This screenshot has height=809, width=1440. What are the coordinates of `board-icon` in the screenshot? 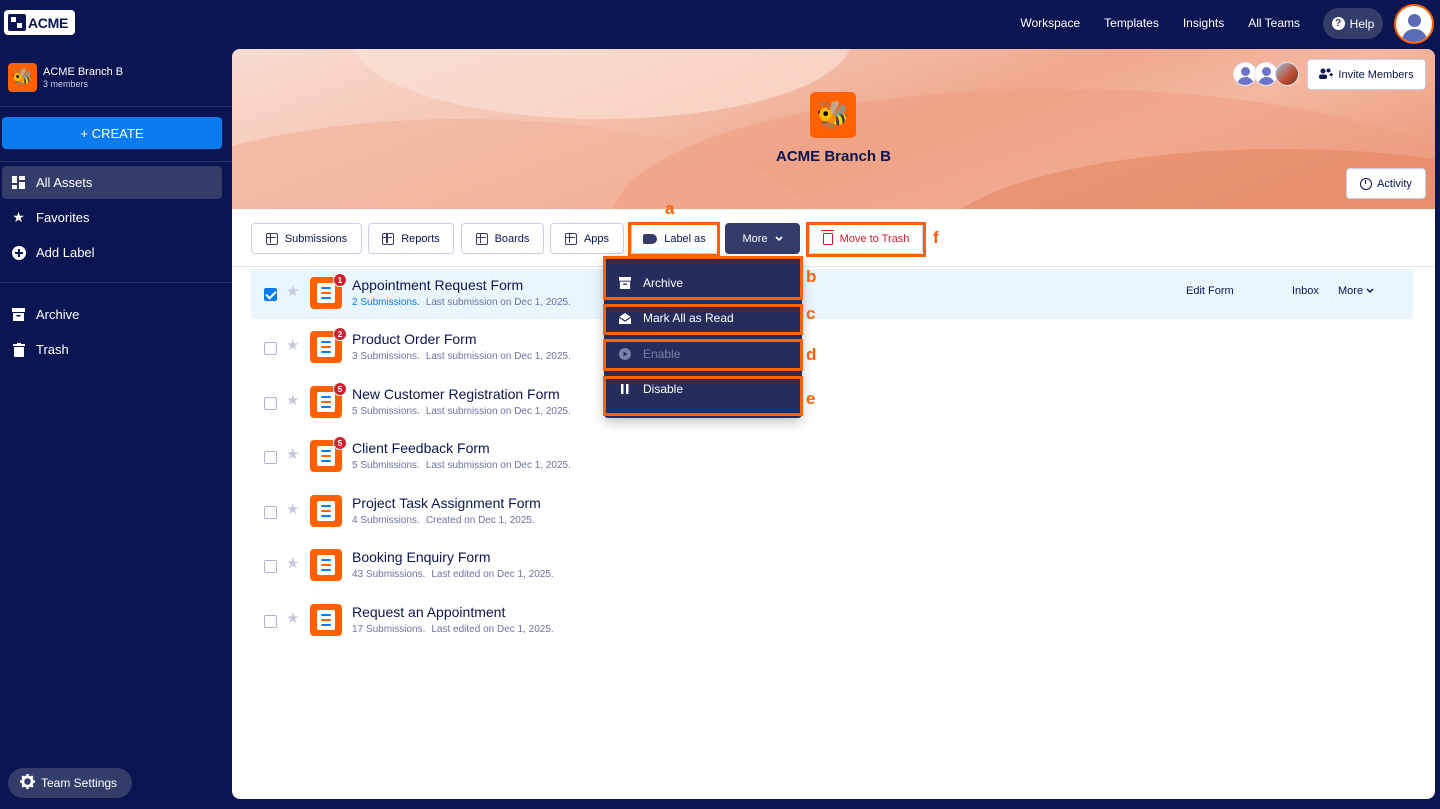 It's located at (481, 238).